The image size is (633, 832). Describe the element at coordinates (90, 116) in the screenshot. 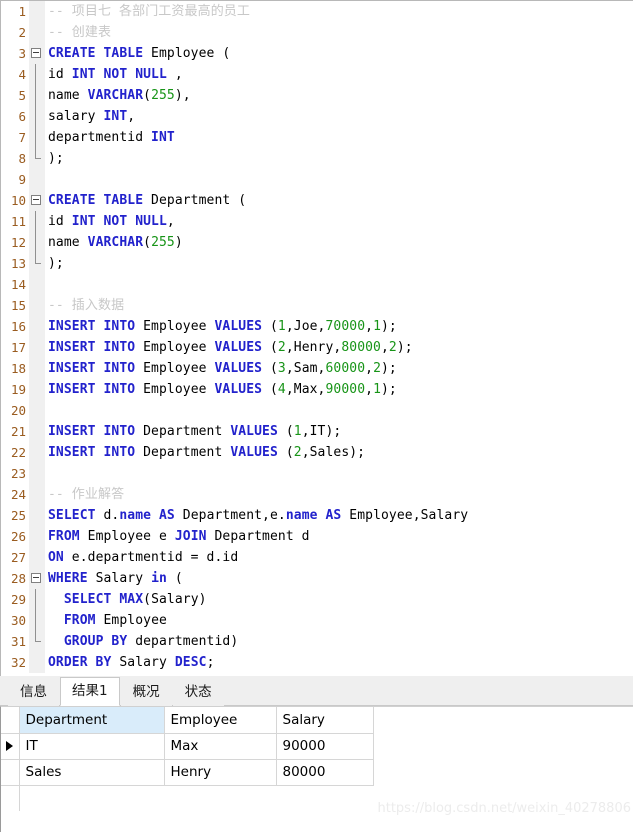

I see `code-line-text: salary INT,` at that location.